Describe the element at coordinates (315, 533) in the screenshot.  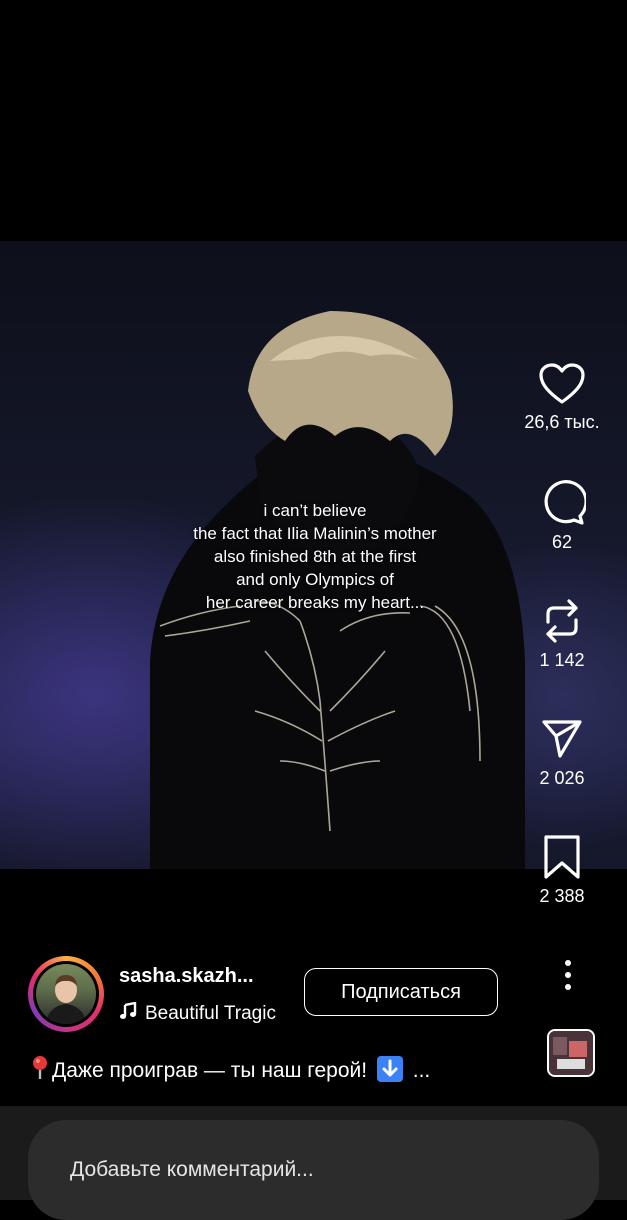
I see `overlay-line: the fact that Ilia Malinin’s mother` at that location.